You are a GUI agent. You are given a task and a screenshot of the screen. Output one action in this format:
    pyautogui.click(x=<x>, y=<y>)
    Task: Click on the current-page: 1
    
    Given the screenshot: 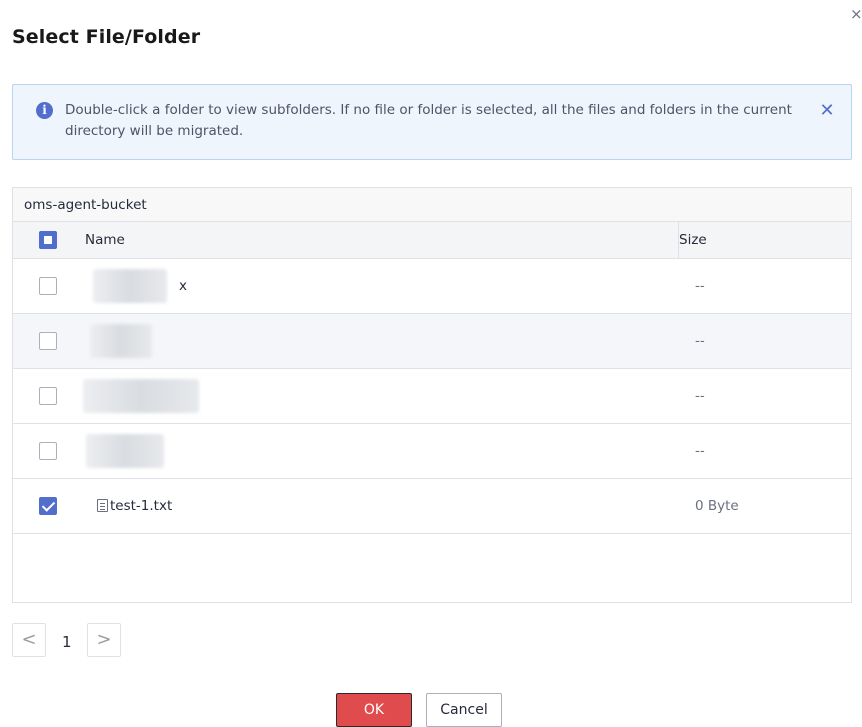 What is the action you would take?
    pyautogui.click(x=67, y=642)
    